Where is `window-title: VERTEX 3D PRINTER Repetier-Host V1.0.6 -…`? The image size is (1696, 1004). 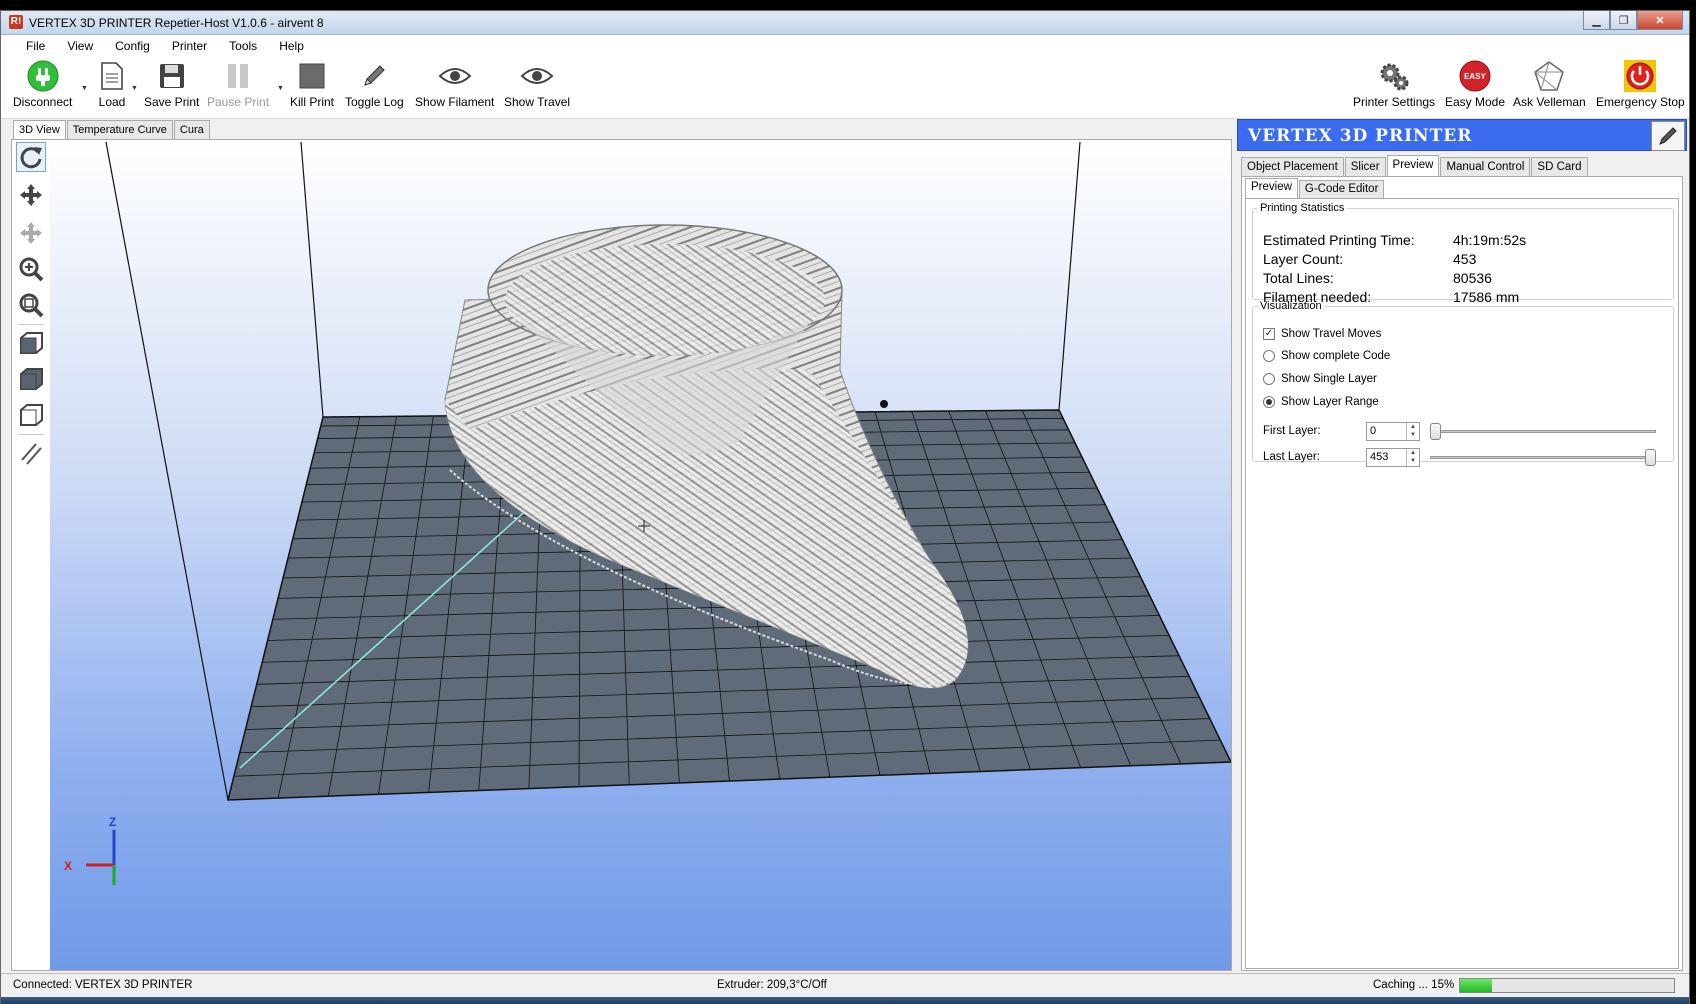 window-title: VERTEX 3D PRINTER Repetier-Host V1.0.6 -… is located at coordinates (176, 23).